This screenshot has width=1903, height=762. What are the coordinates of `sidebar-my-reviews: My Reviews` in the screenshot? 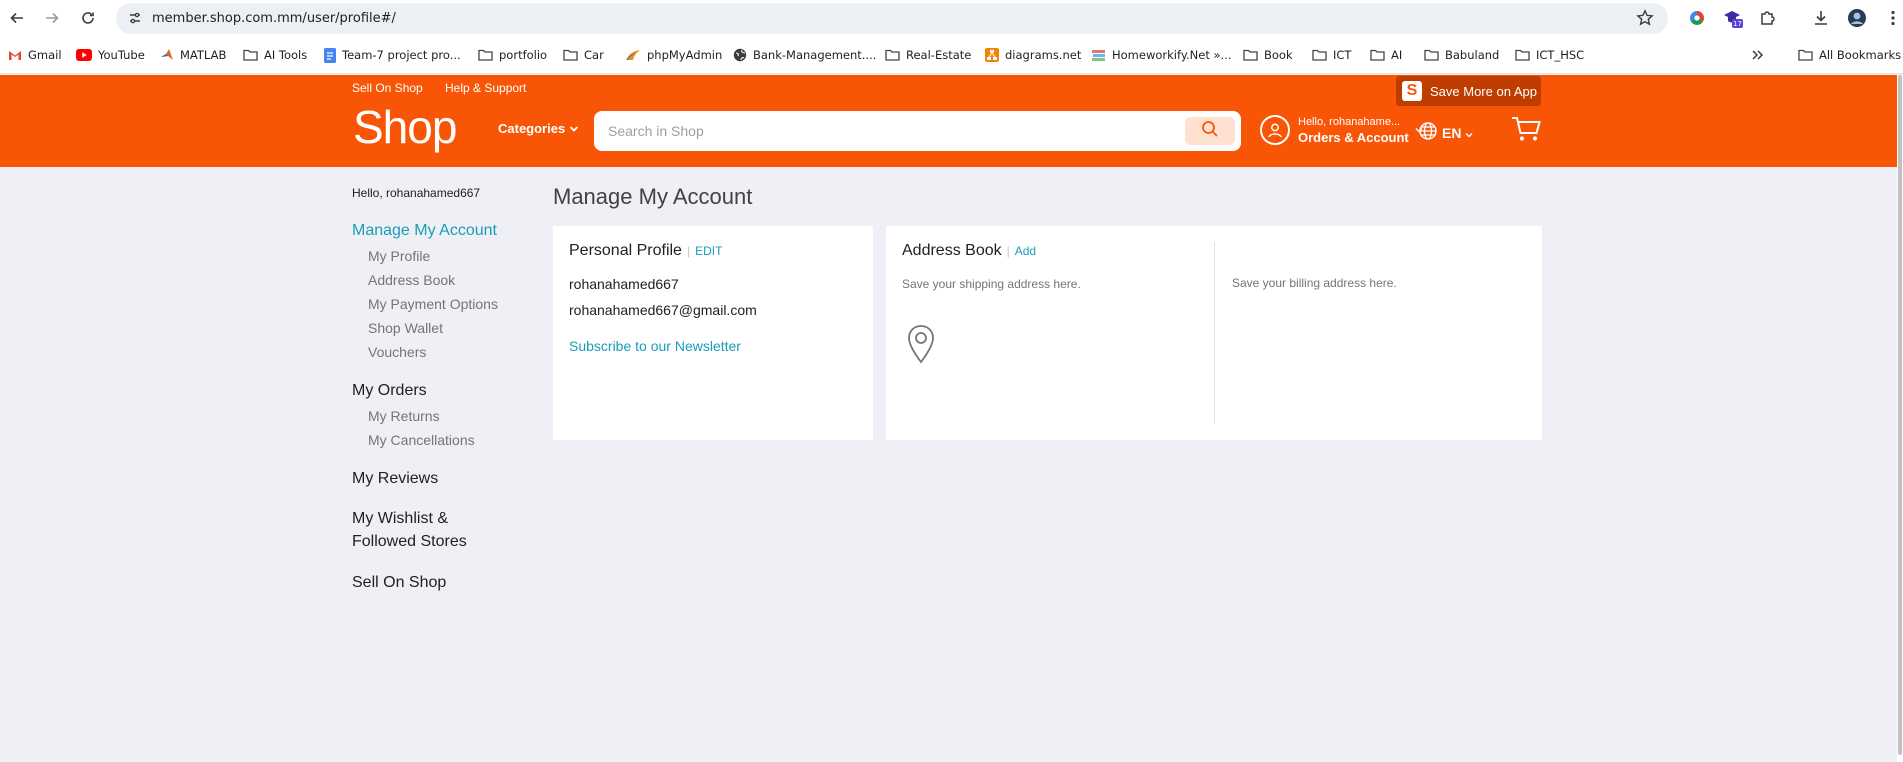 It's located at (395, 479).